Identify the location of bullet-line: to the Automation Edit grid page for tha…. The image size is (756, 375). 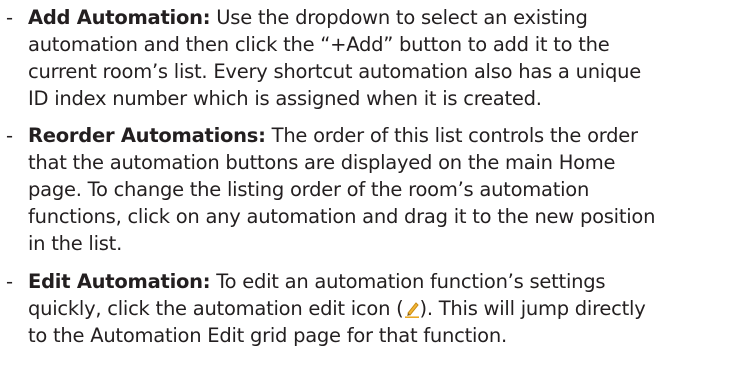
(267, 335).